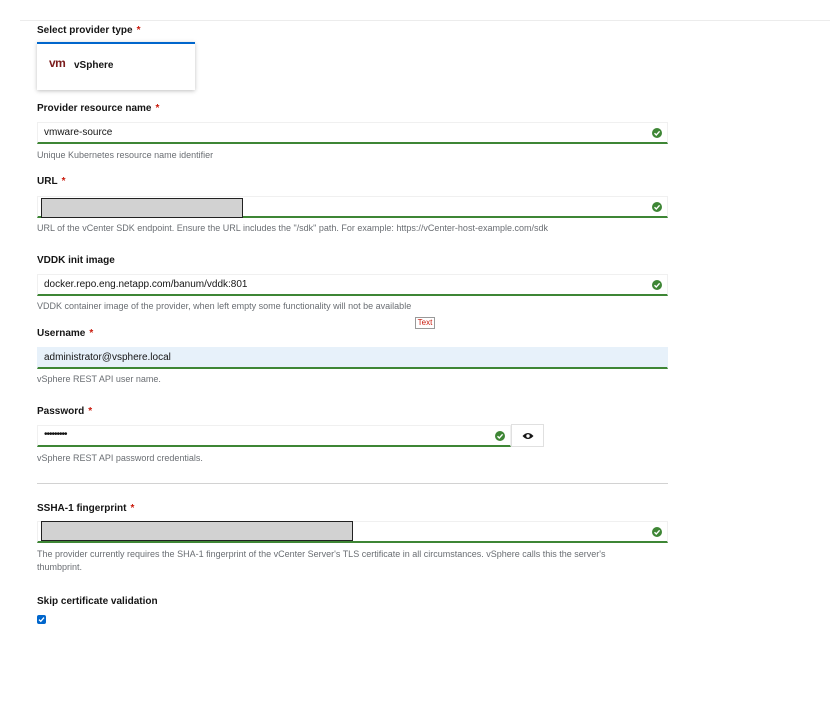  Describe the element at coordinates (78, 132) in the screenshot. I see `resource-name-value: vmware-source` at that location.